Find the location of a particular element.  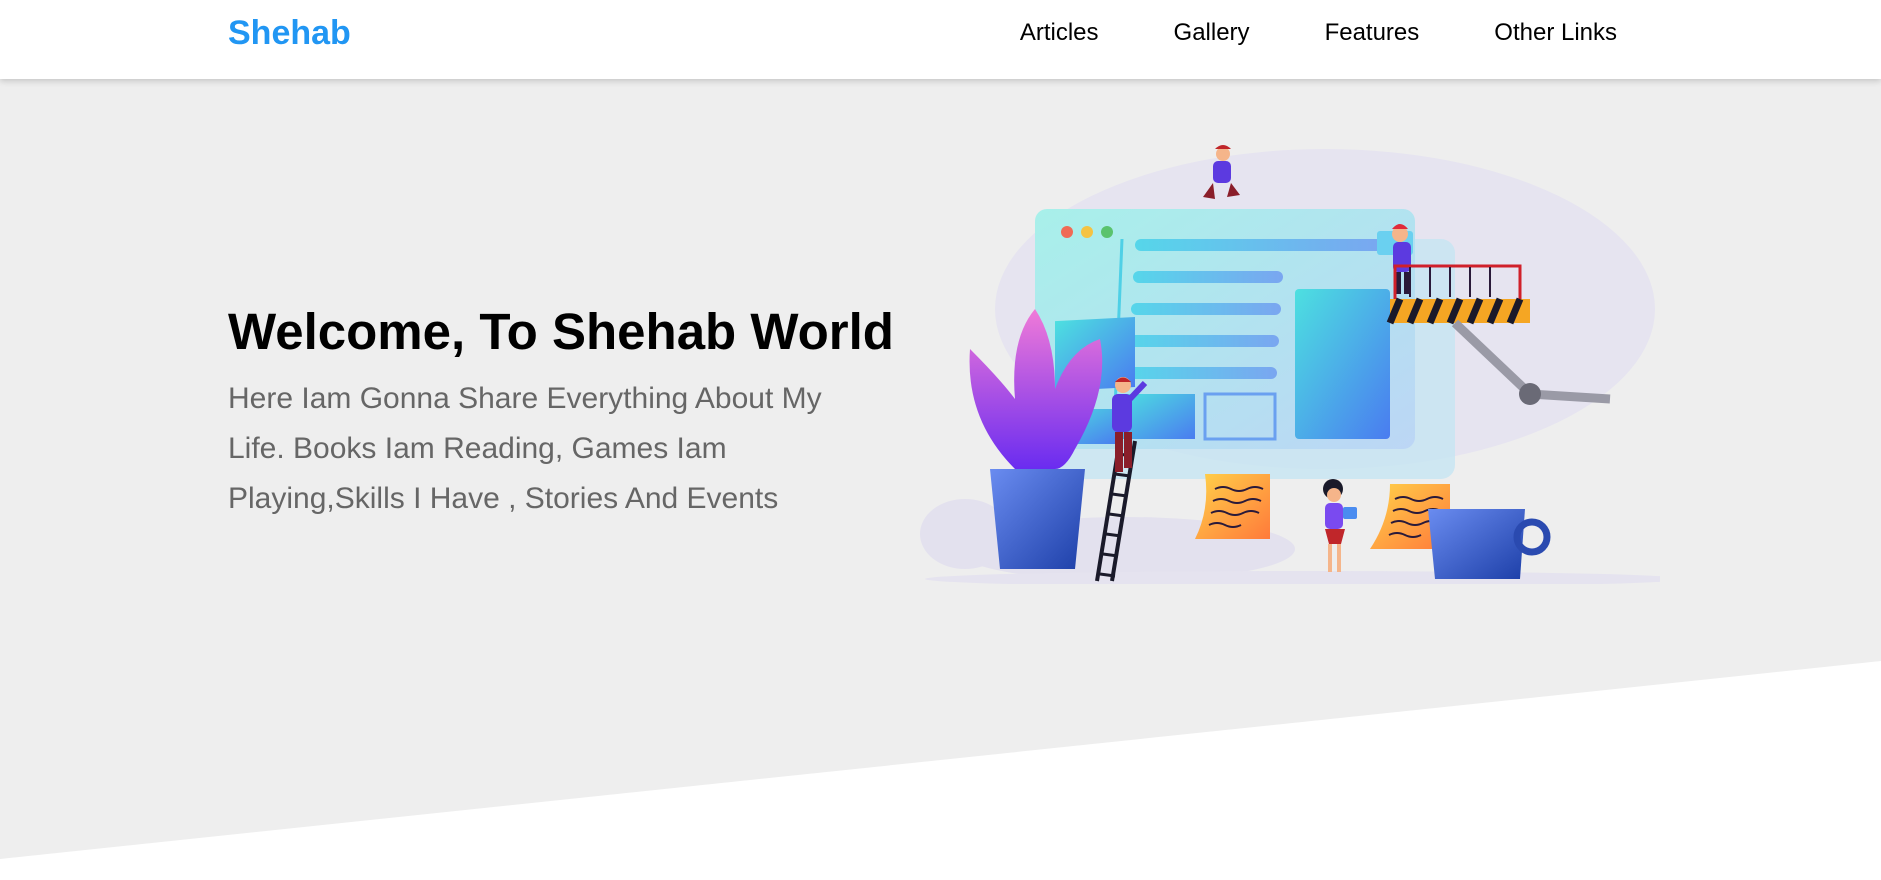

window-dot-green is located at coordinates (1107, 232).